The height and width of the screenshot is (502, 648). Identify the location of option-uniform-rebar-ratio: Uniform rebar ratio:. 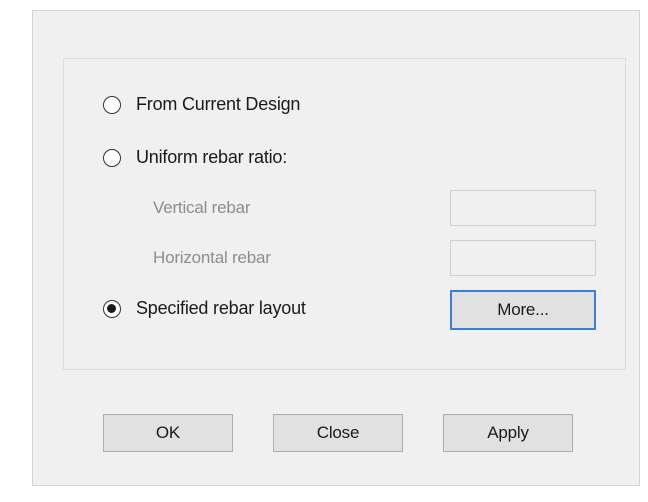
(195, 157).